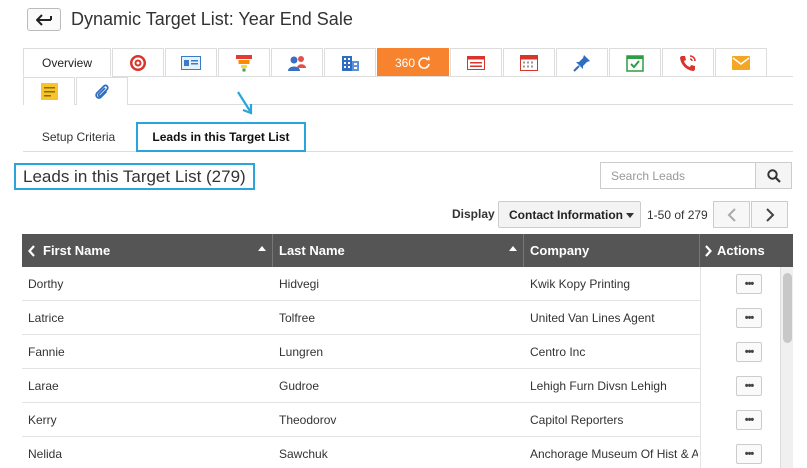  I want to click on 360-view-icon: 360, so click(413, 63).